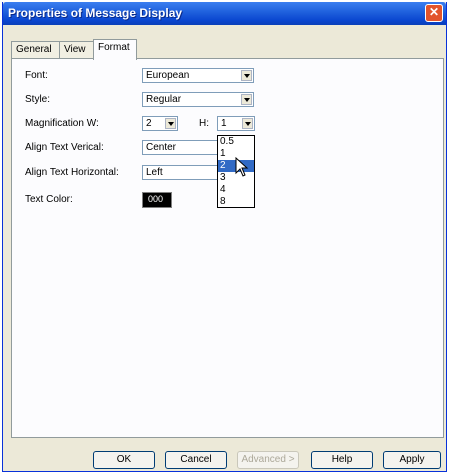 The width and height of the screenshot is (449, 474). Describe the element at coordinates (164, 99) in the screenshot. I see `style-value: Regular` at that location.